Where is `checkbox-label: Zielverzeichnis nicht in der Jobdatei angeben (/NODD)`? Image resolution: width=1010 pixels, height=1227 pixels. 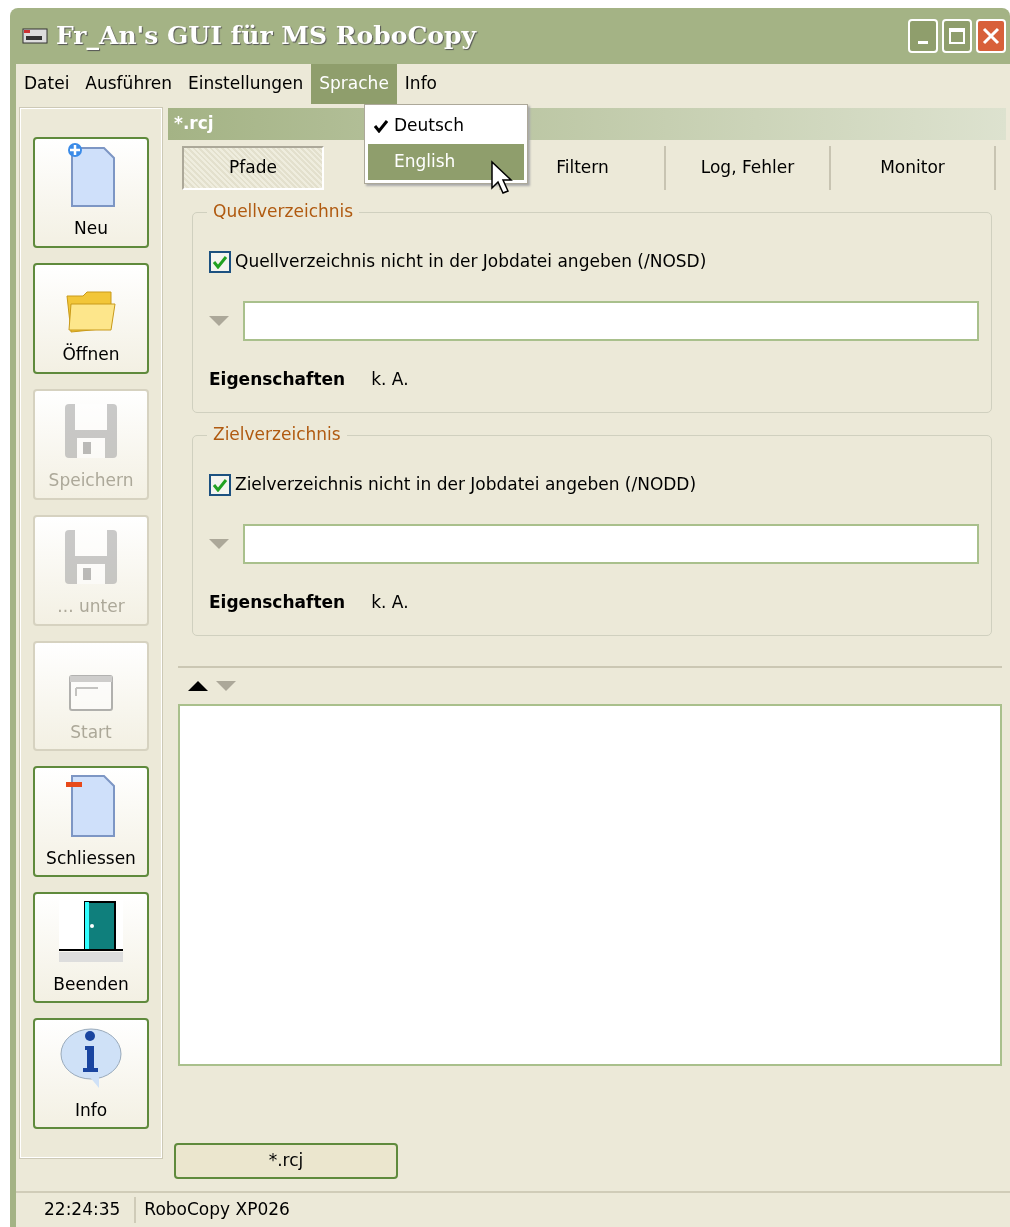 checkbox-label: Zielverzeichnis nicht in der Jobdatei angeben (/NODD) is located at coordinates (466, 484).